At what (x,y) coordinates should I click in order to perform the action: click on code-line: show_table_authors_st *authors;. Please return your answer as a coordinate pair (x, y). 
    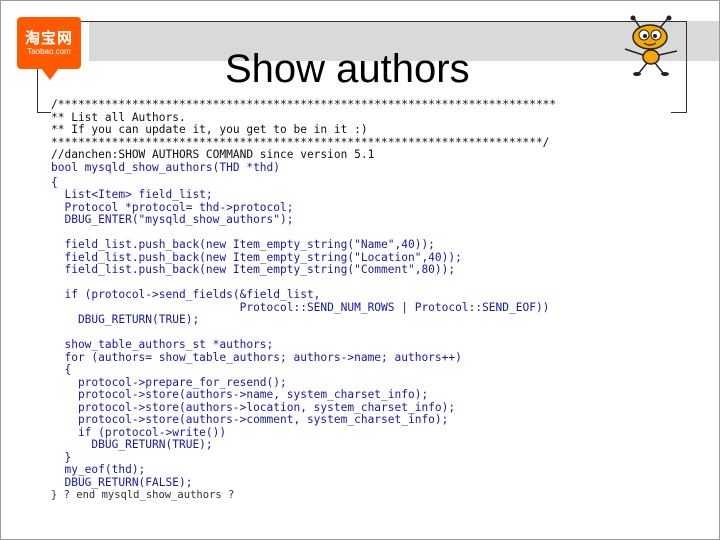
    Looking at the image, I should click on (162, 344).